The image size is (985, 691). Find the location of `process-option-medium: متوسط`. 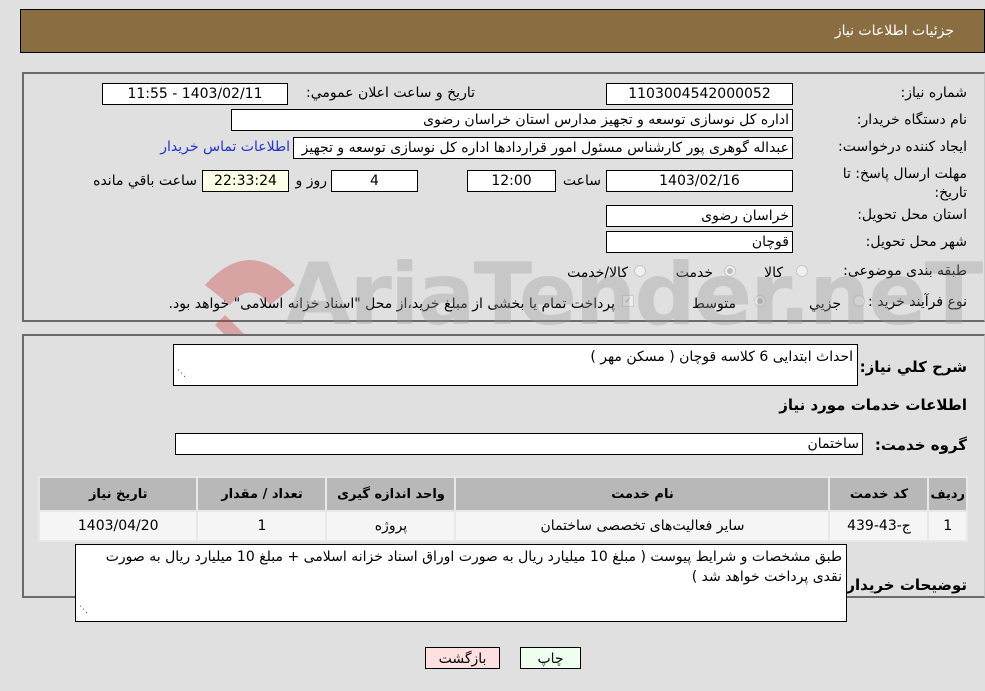

process-option-medium: متوسط is located at coordinates (714, 304).